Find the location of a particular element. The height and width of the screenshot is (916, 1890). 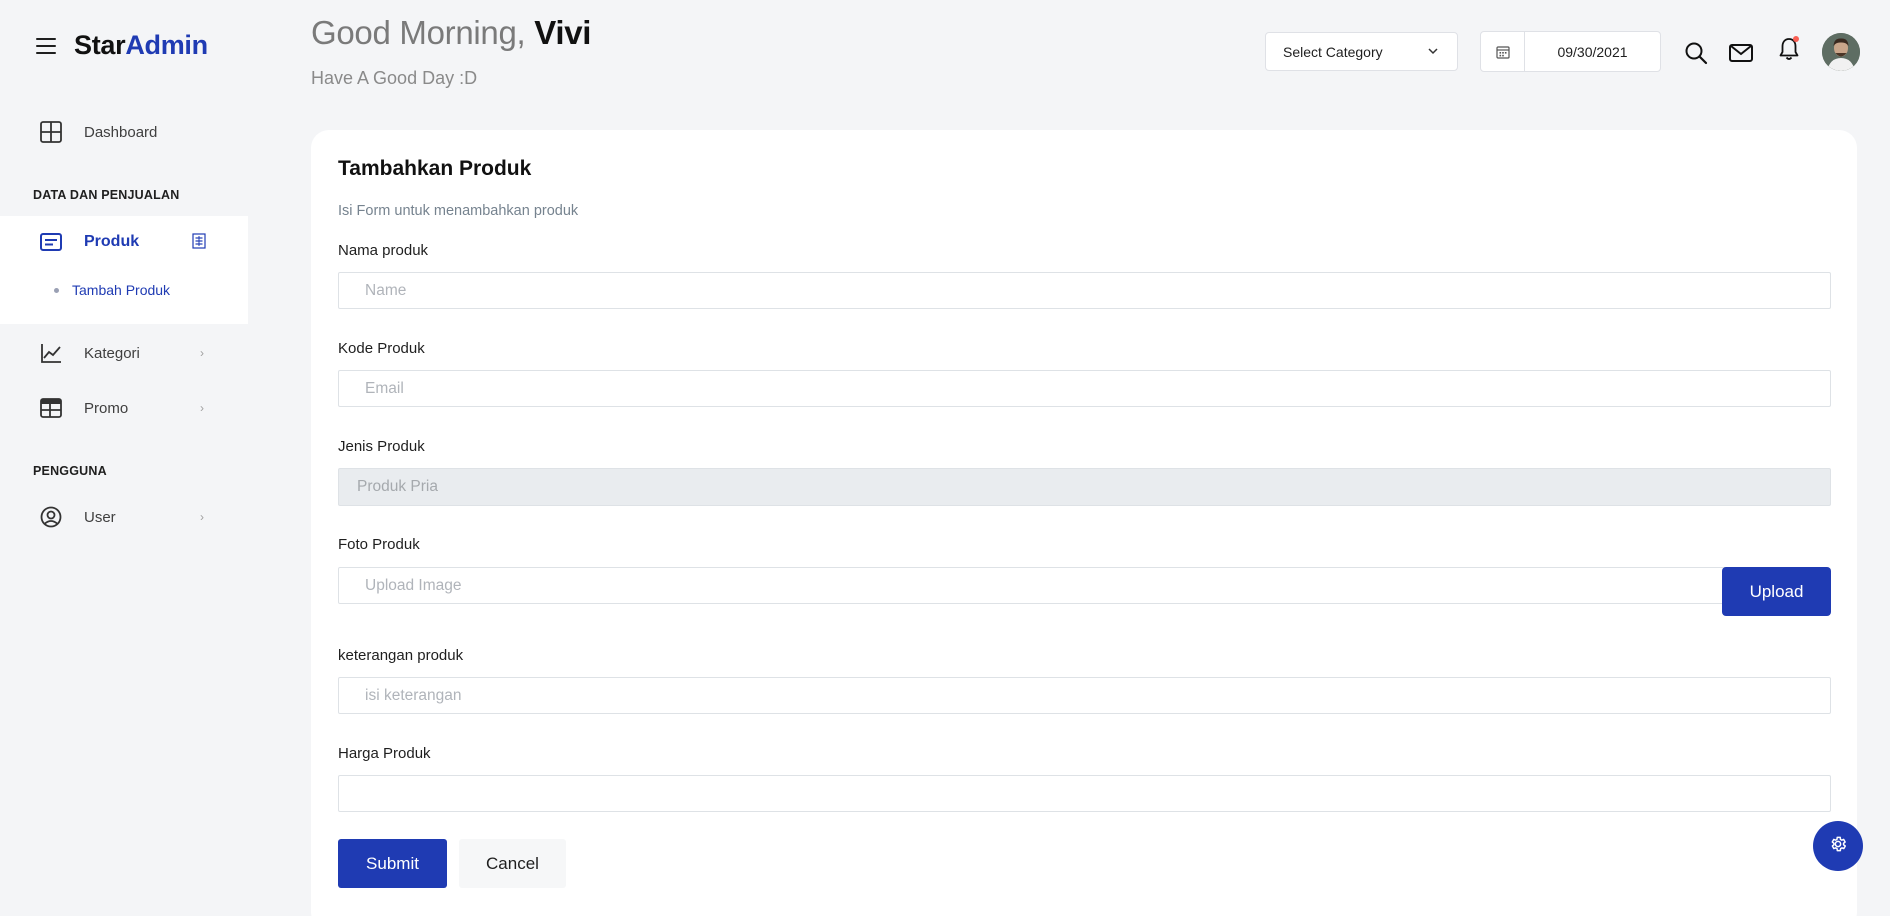

brand-logo: StarAdmin is located at coordinates (141, 45).